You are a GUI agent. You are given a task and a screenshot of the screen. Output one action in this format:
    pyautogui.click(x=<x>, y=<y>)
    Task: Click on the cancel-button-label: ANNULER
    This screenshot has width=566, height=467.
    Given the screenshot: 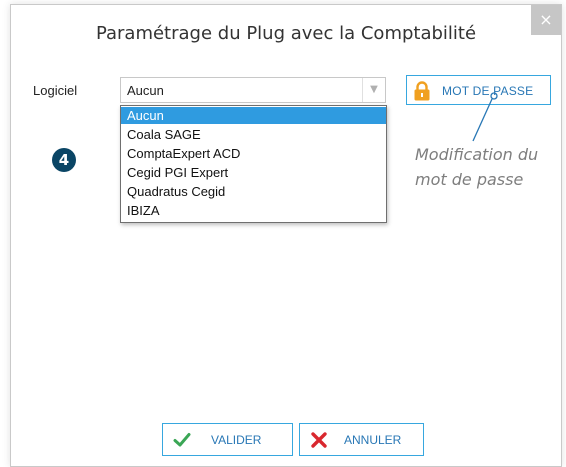 What is the action you would take?
    pyautogui.click(x=373, y=440)
    